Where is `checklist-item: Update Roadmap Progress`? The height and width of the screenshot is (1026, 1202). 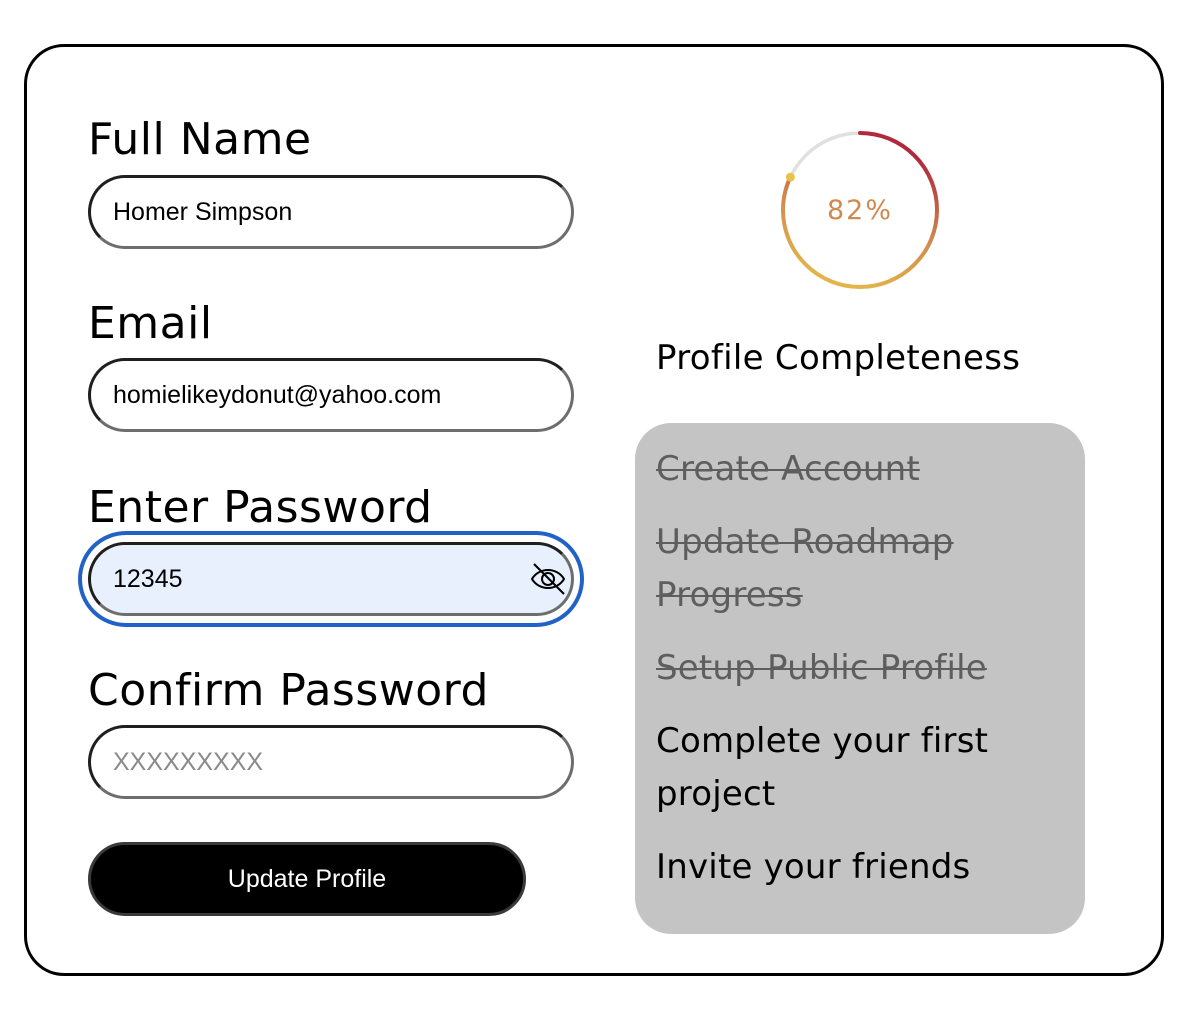
checklist-item: Update Roadmap Progress is located at coordinates (805, 568).